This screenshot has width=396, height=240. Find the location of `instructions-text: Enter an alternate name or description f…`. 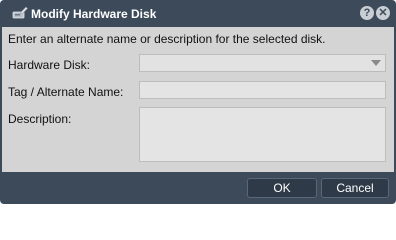

instructions-text: Enter an alternate name or description f… is located at coordinates (167, 39).